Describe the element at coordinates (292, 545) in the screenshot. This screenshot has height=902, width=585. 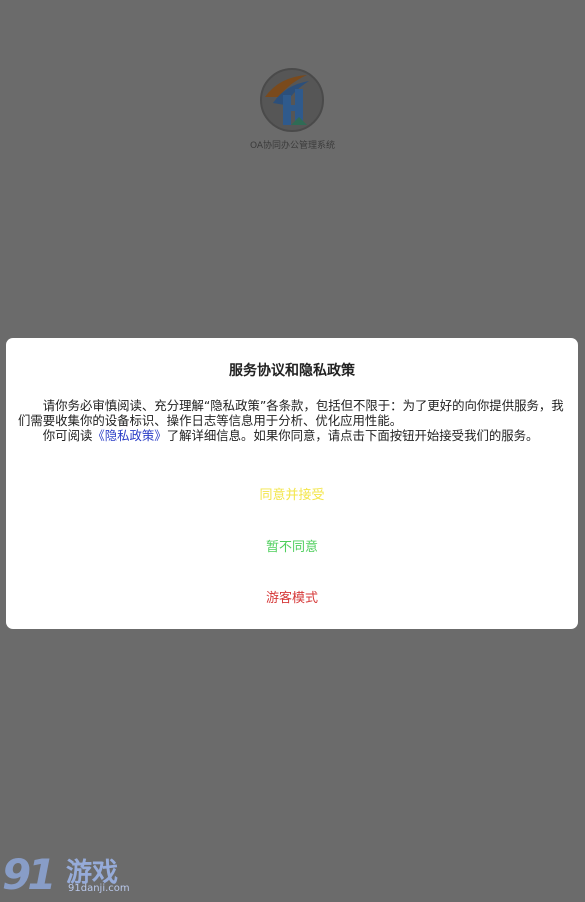
I see `disagree-button: 暂不同意` at that location.